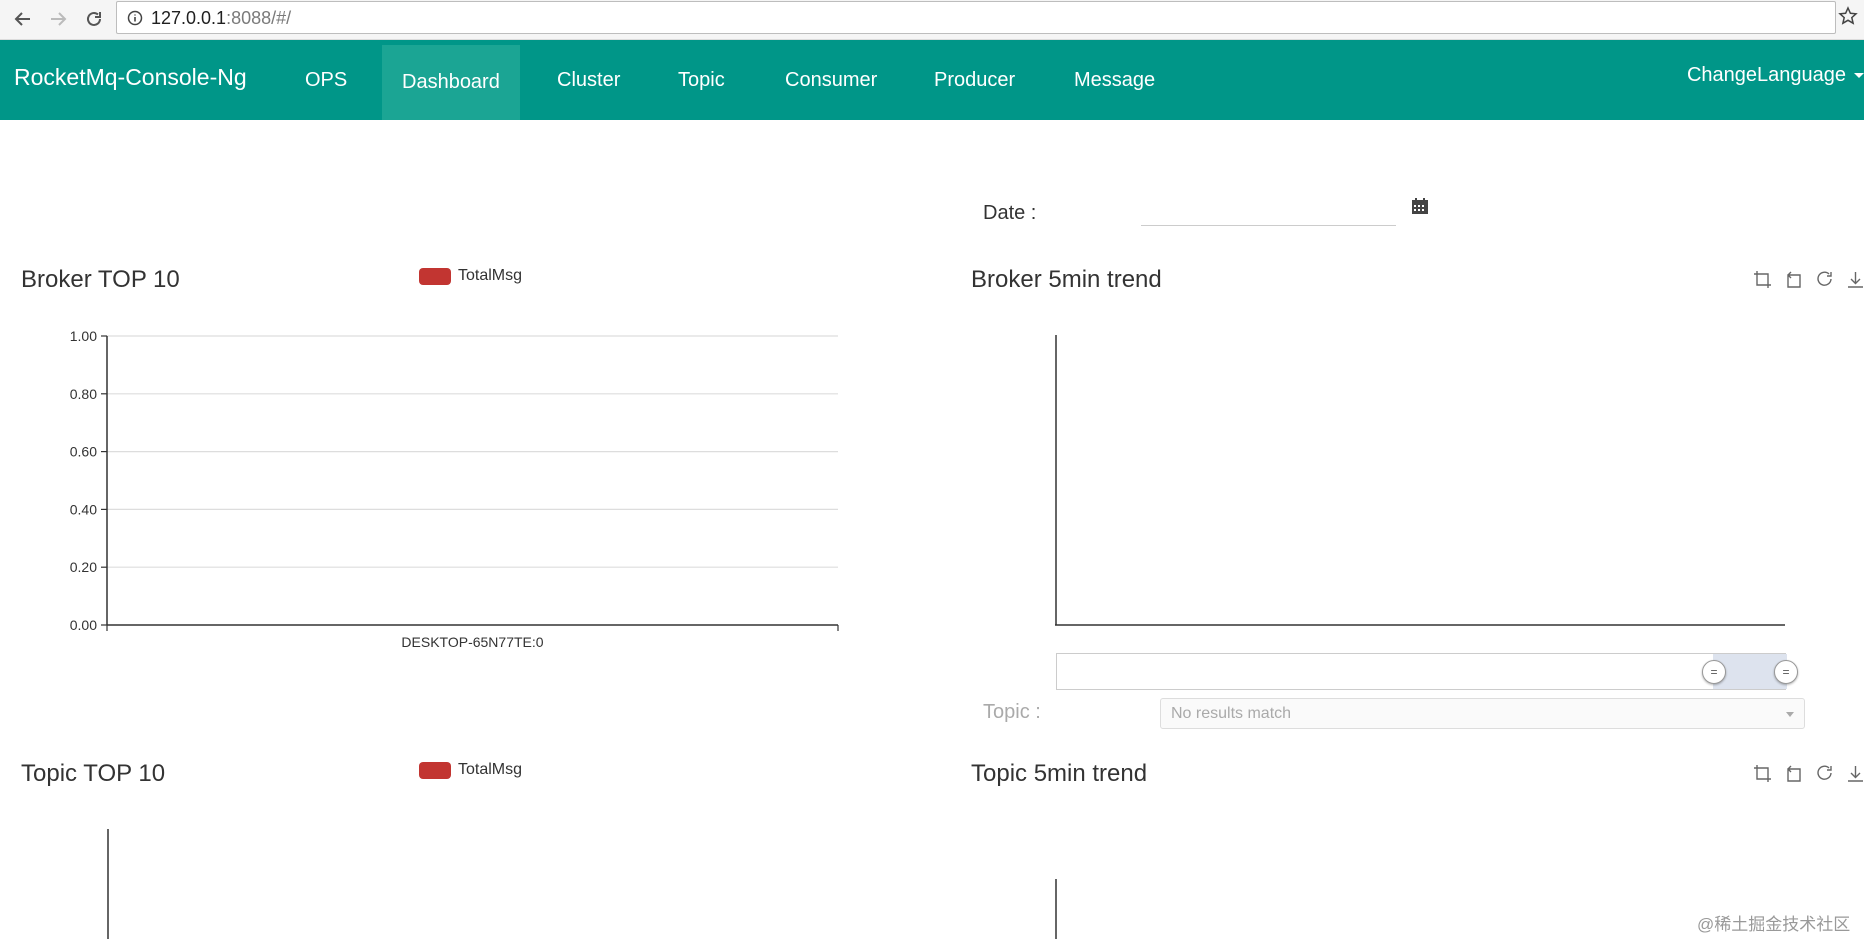 The width and height of the screenshot is (1864, 939). Describe the element at coordinates (83, 394) in the screenshot. I see `y-tick-label: 0.80` at that location.